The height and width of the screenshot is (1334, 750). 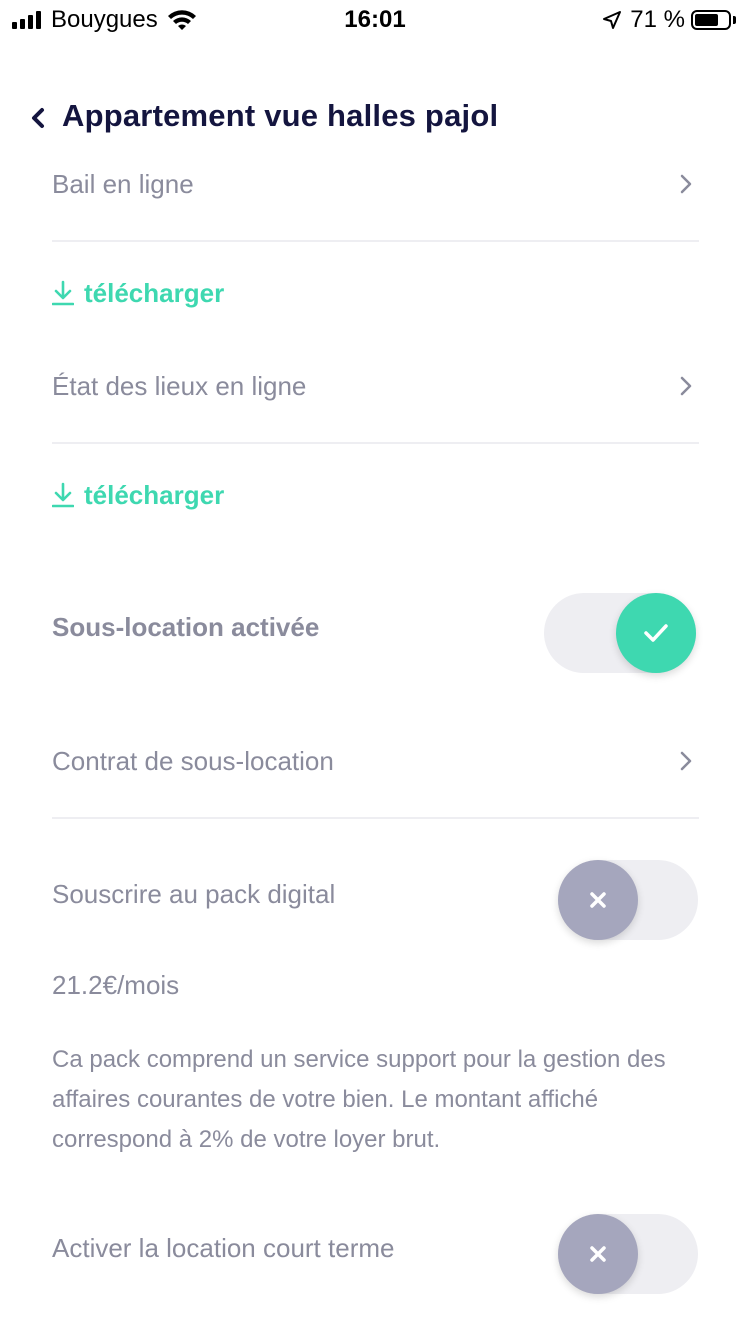 I want to click on contrat-sous-location-label: Contrat de sous-location, so click(x=193, y=760).